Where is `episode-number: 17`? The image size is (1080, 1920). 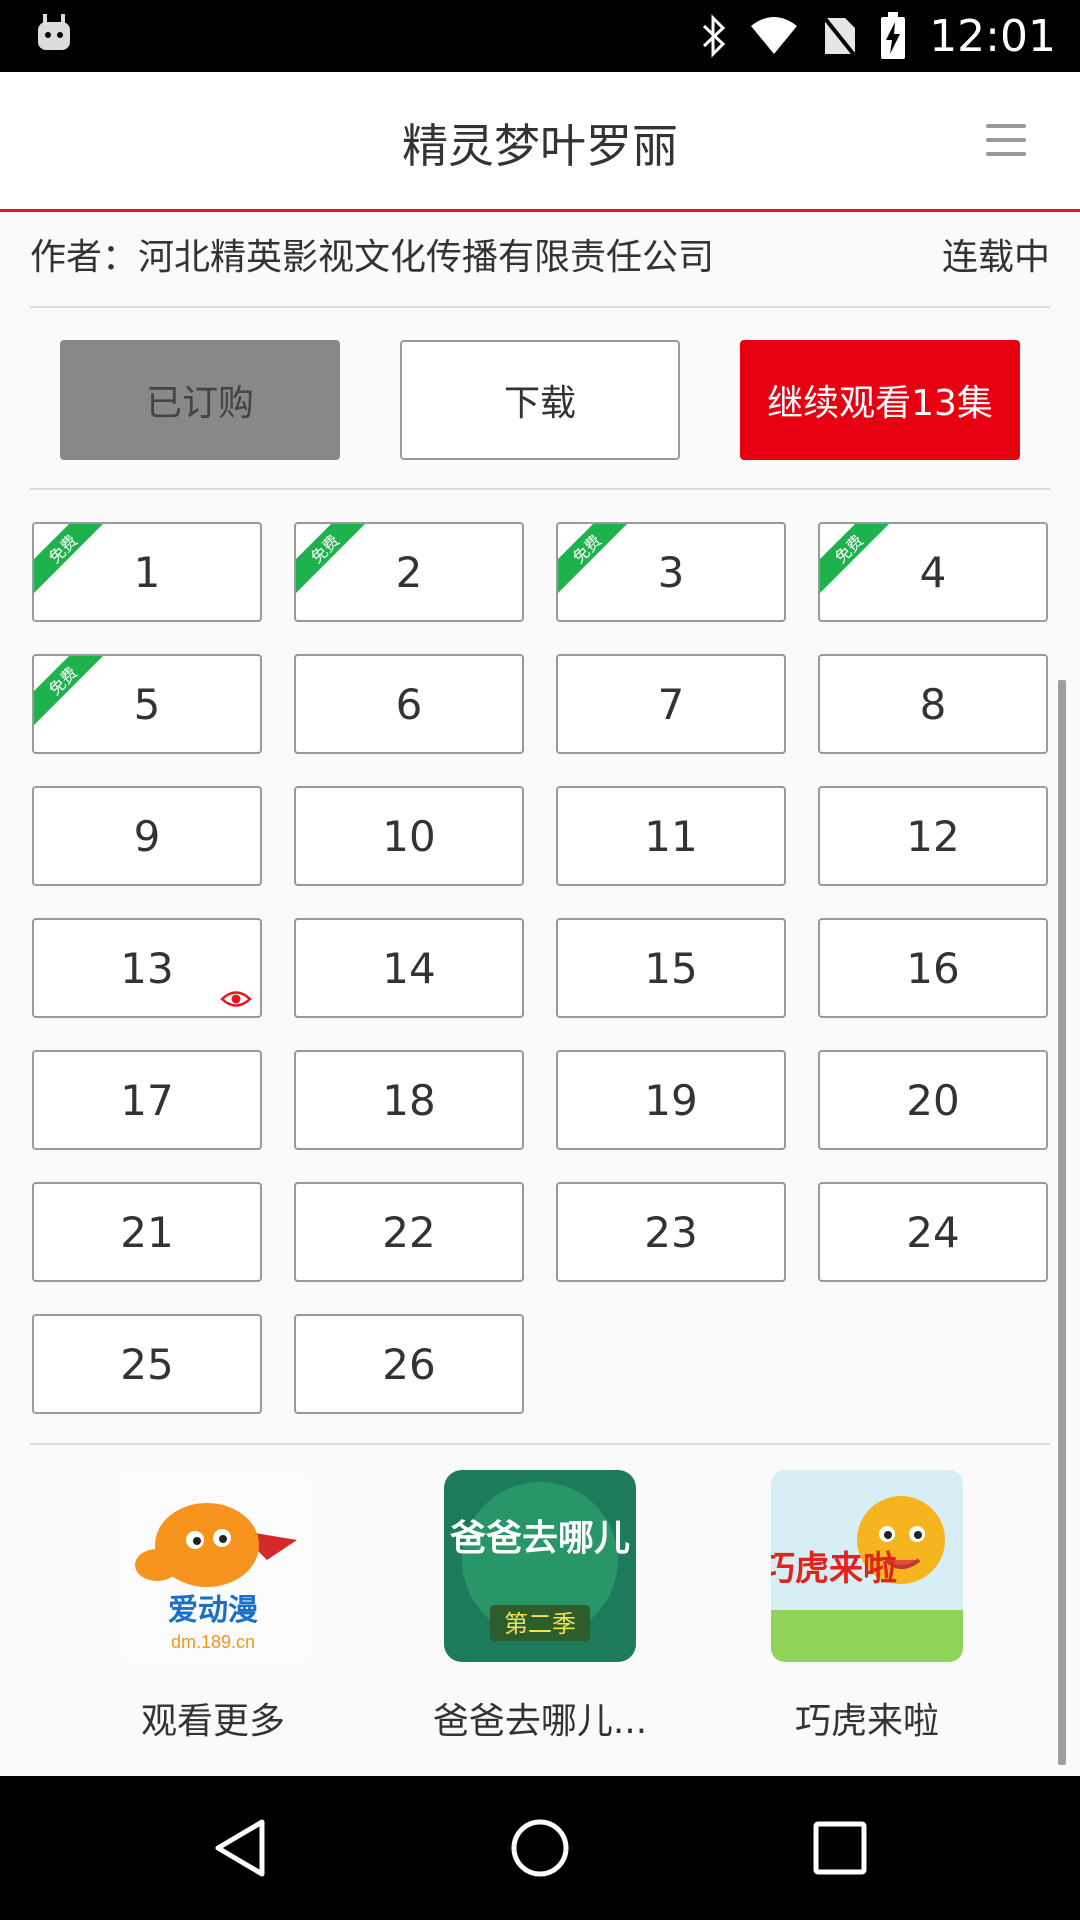 episode-number: 17 is located at coordinates (147, 1100).